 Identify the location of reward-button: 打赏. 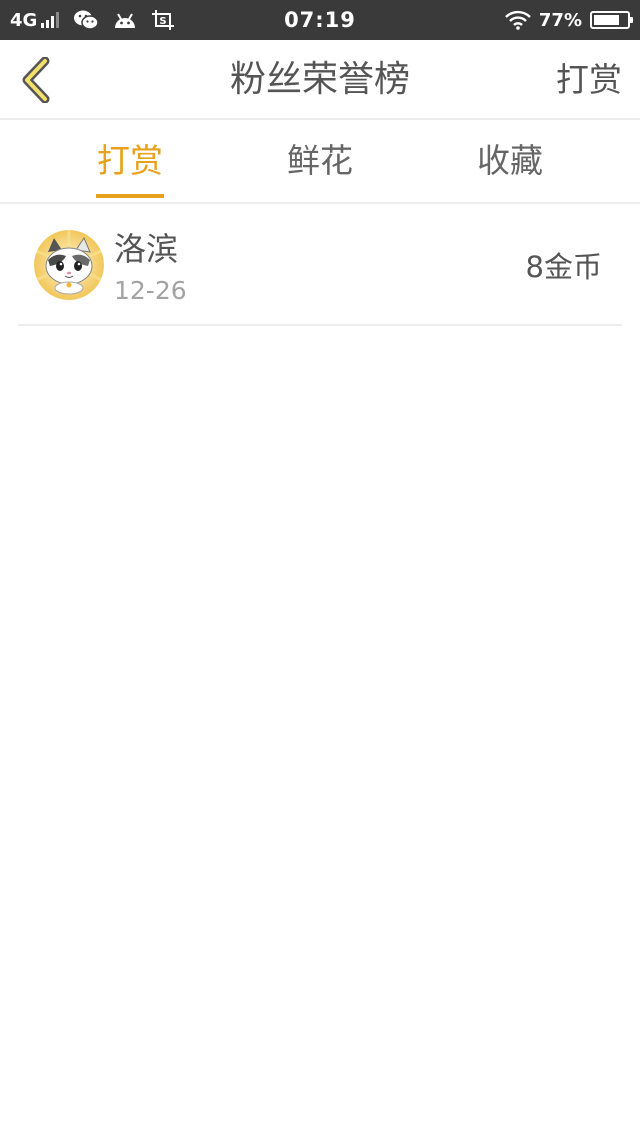
(589, 80).